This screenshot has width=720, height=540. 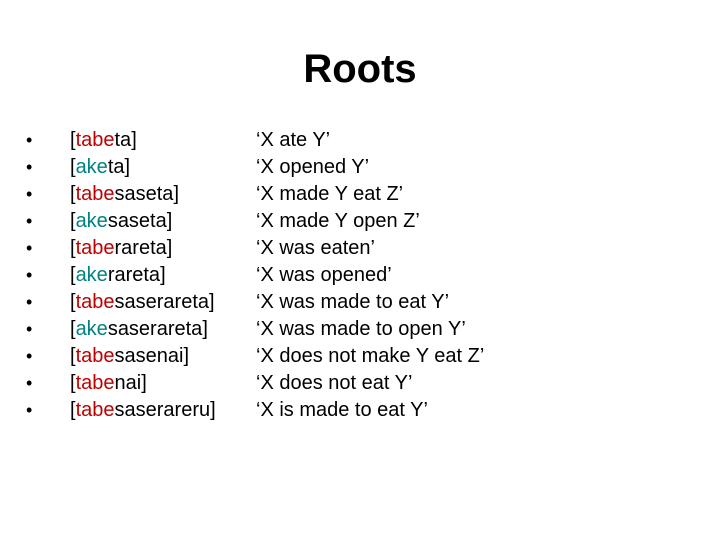 What do you see at coordinates (324, 275) in the screenshot?
I see `gloss: ‘X was opened’` at bounding box center [324, 275].